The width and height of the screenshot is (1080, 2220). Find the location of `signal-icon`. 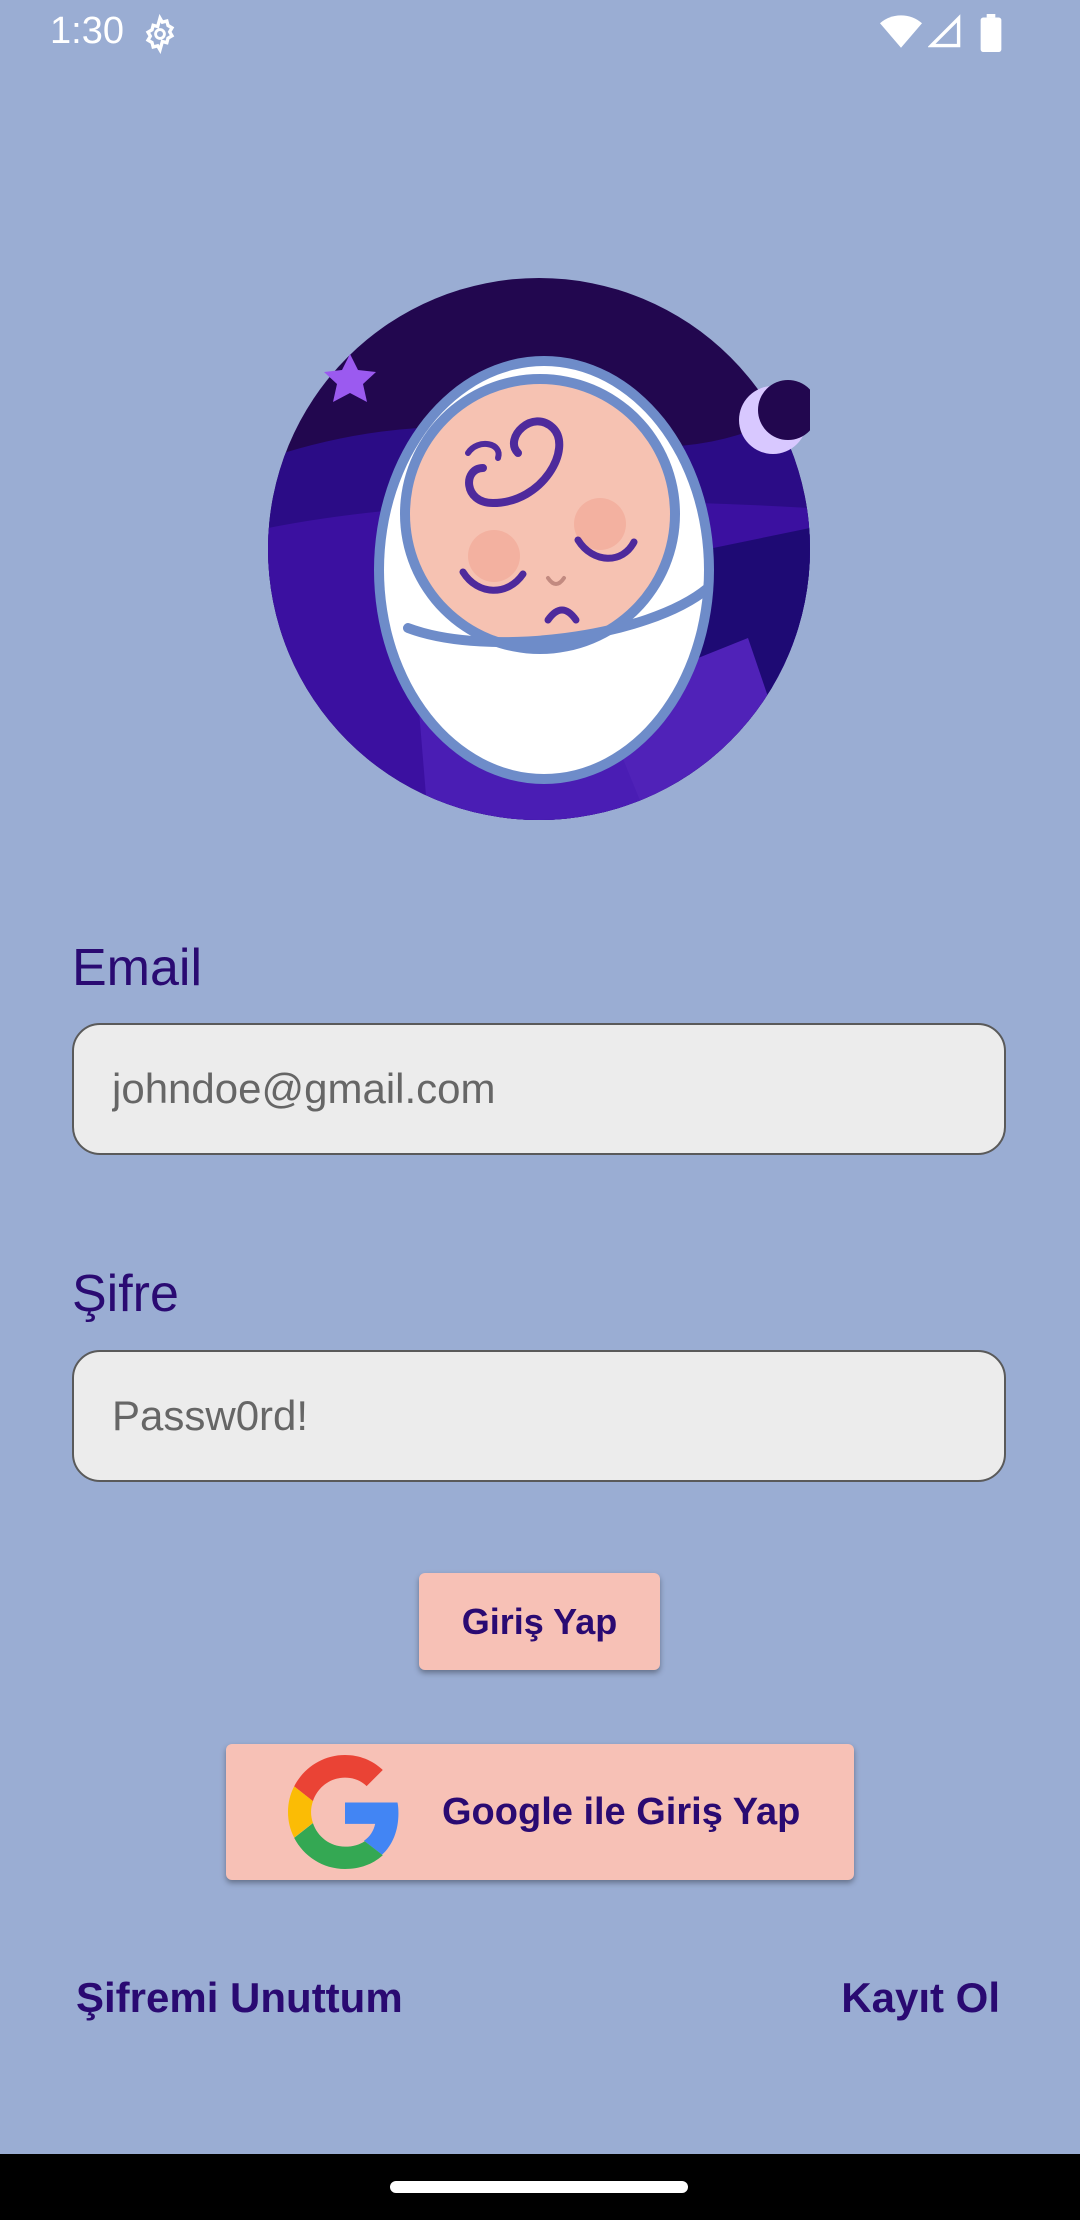

signal-icon is located at coordinates (944, 31).